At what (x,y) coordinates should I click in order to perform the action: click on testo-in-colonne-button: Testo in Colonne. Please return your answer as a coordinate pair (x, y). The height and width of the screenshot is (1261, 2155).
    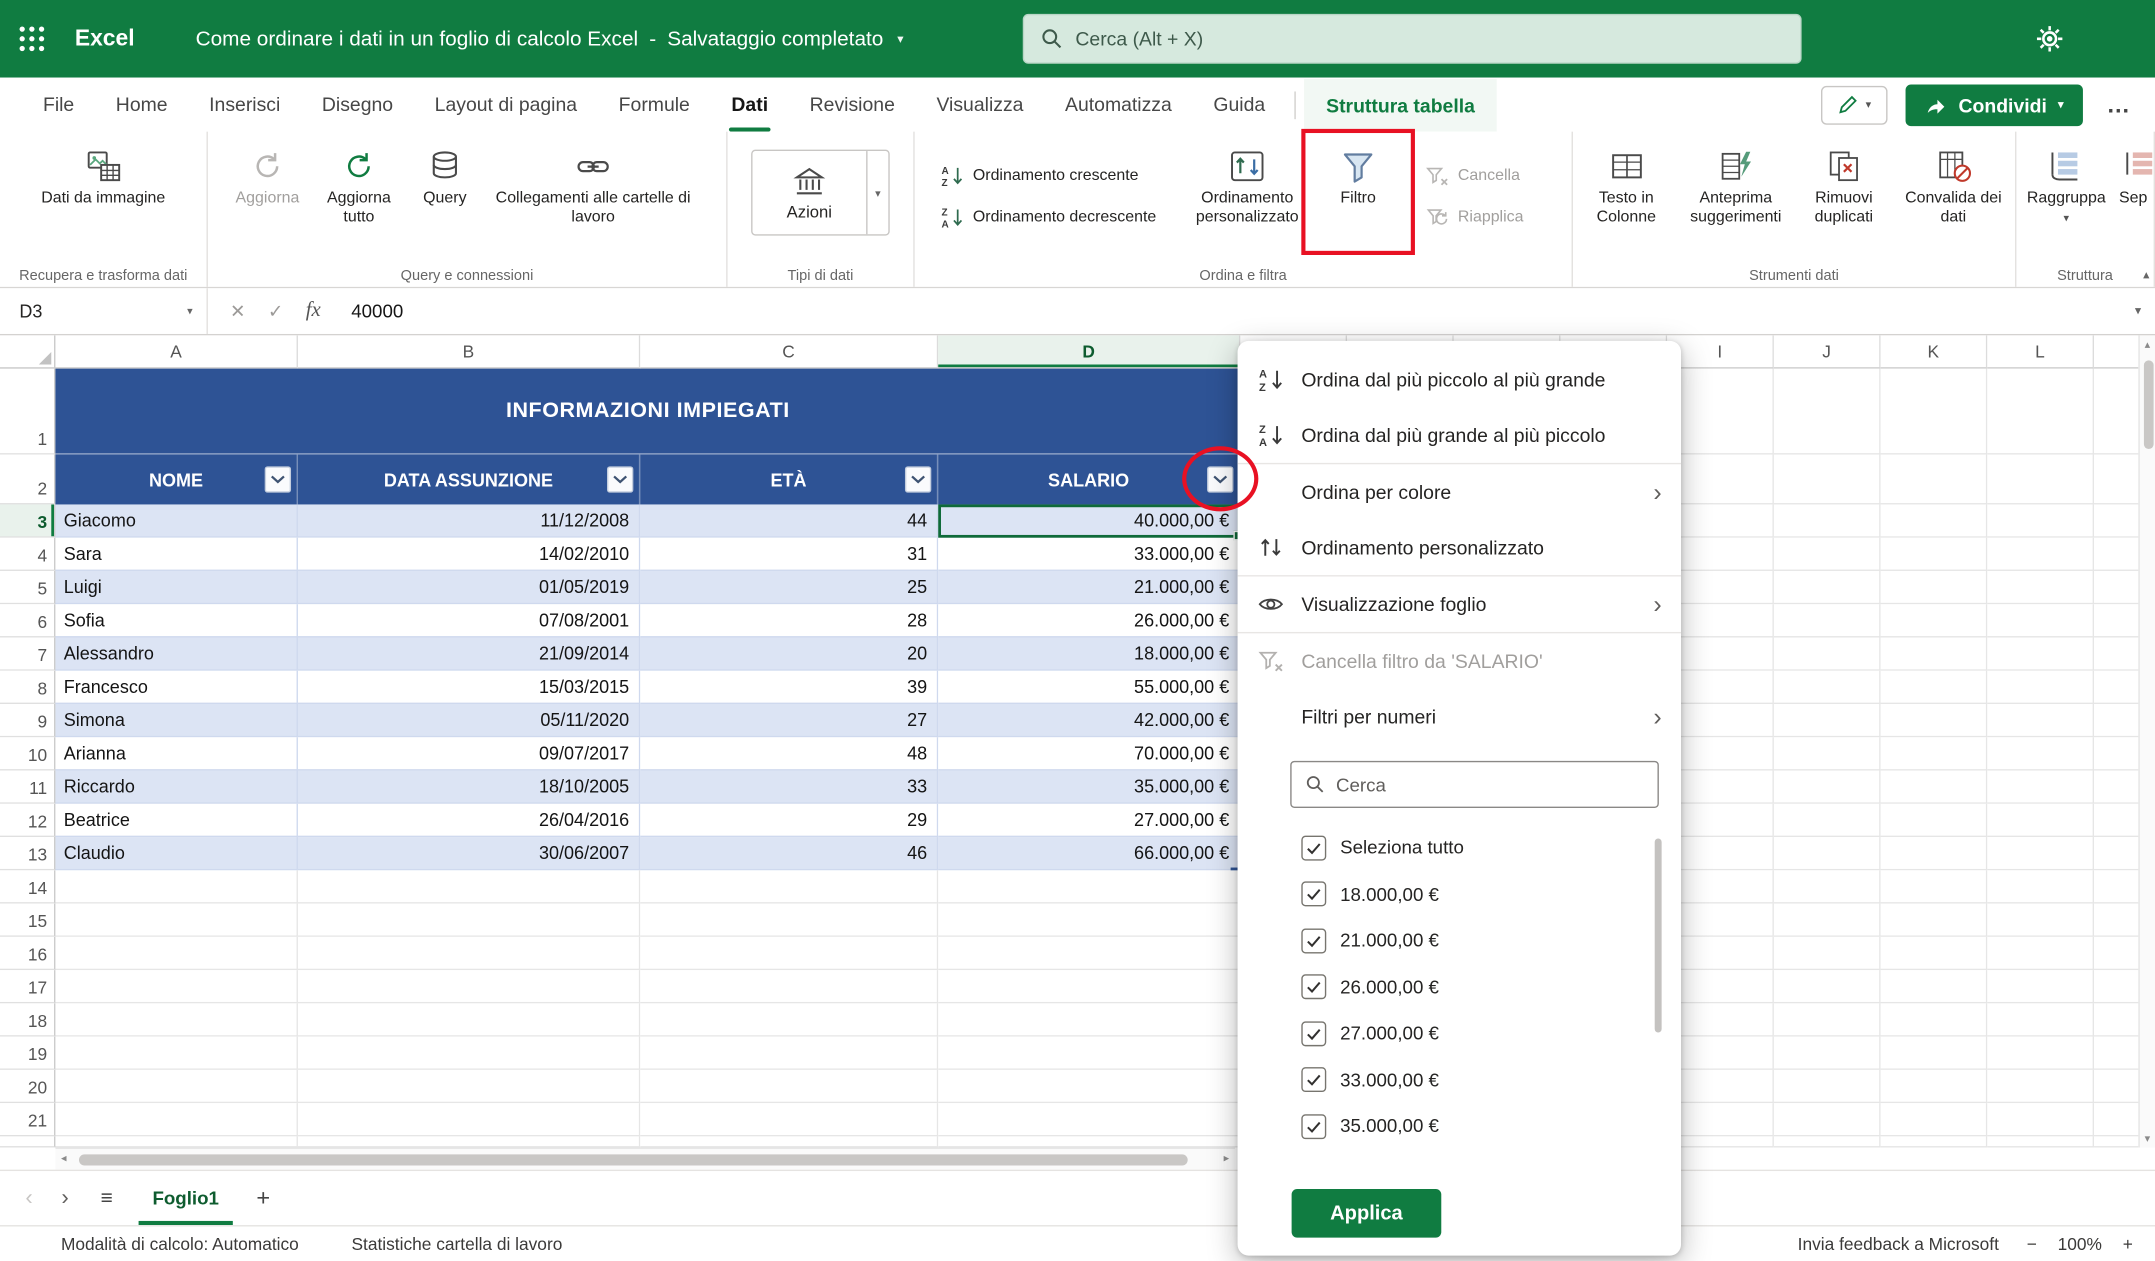
    Looking at the image, I should click on (1626, 187).